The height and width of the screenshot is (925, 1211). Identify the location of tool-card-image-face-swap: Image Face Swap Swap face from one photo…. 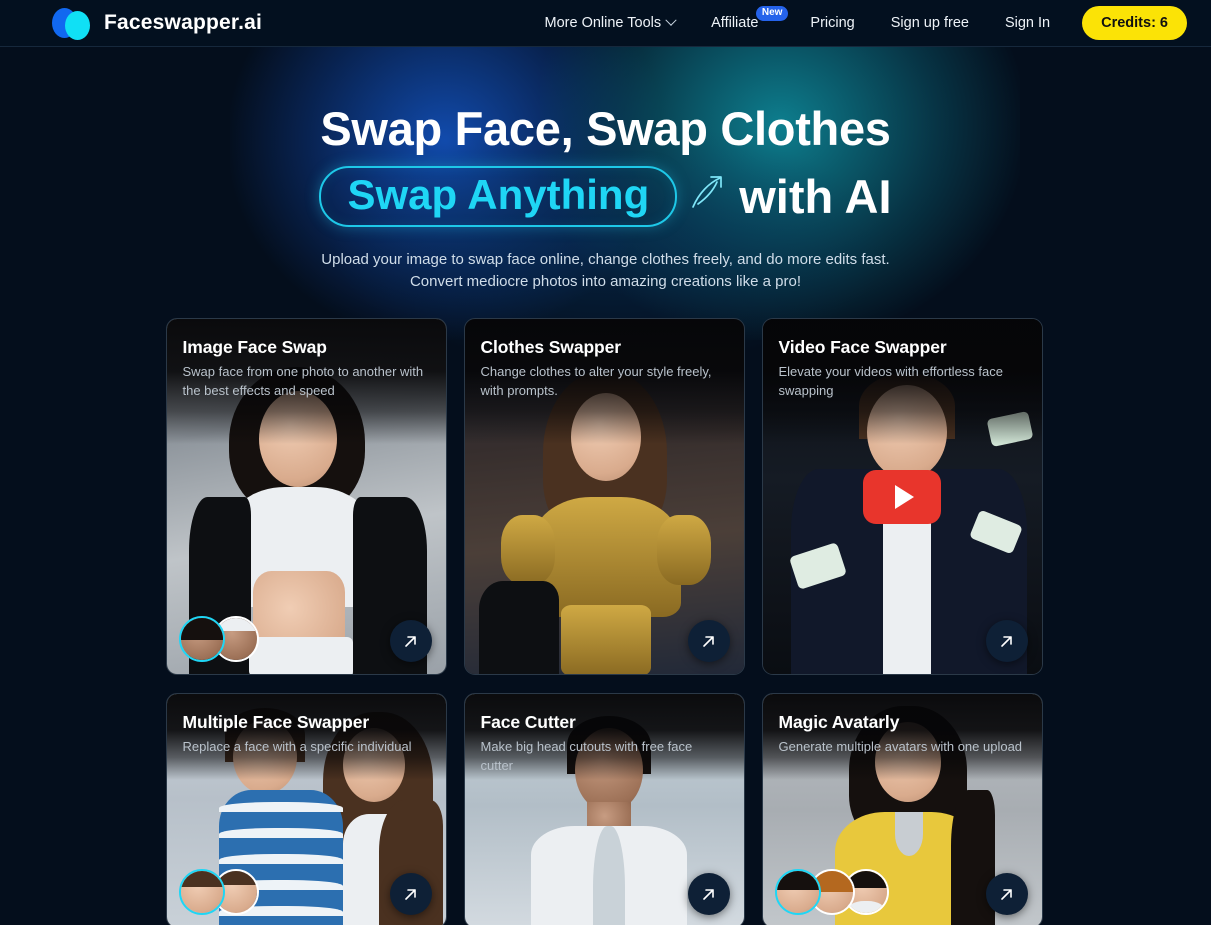
(306, 497).